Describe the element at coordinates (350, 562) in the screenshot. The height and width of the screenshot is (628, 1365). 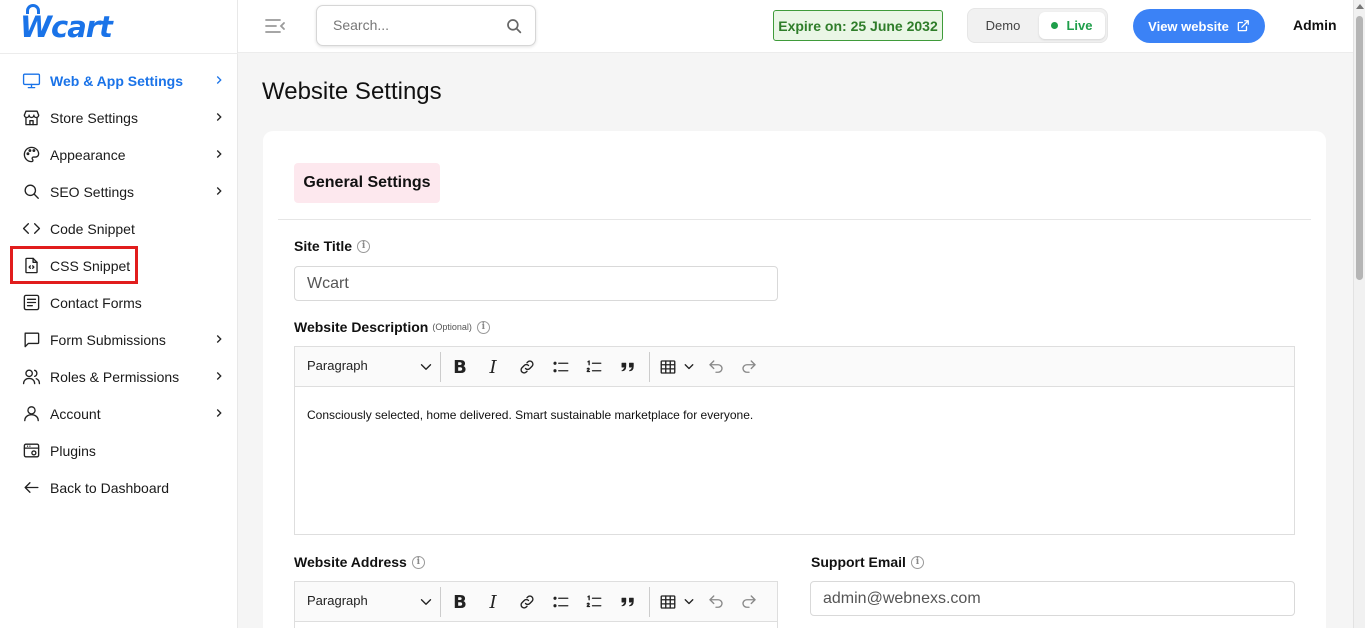
I see `website-address-label-text: Website Address` at that location.